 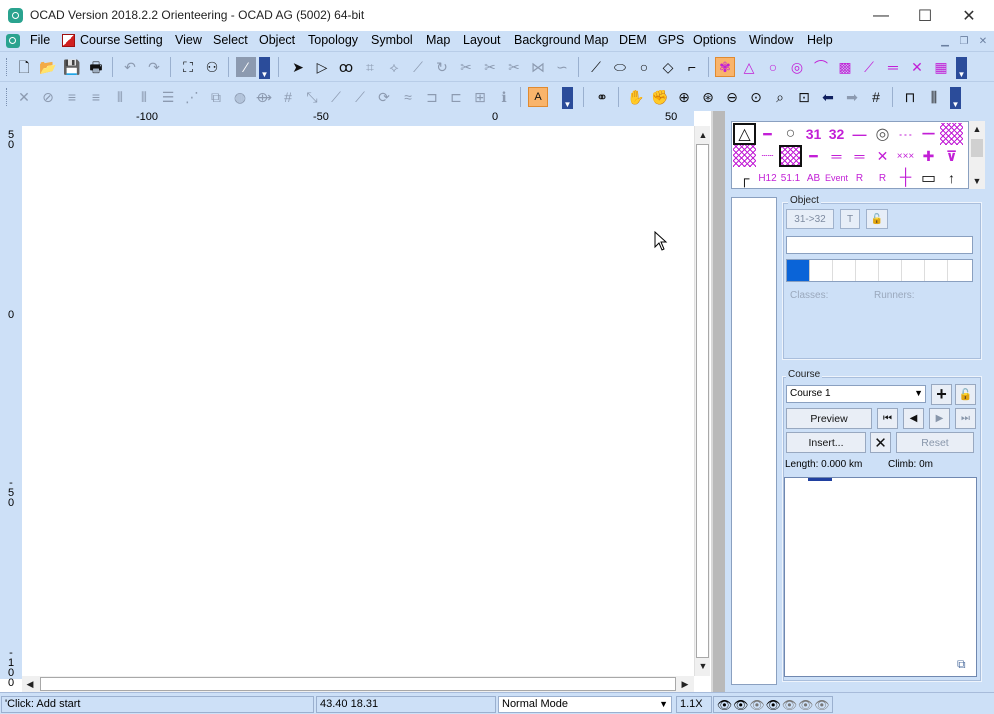 What do you see at coordinates (836, 134) in the screenshot?
I see `symbol-code-32: 32` at bounding box center [836, 134].